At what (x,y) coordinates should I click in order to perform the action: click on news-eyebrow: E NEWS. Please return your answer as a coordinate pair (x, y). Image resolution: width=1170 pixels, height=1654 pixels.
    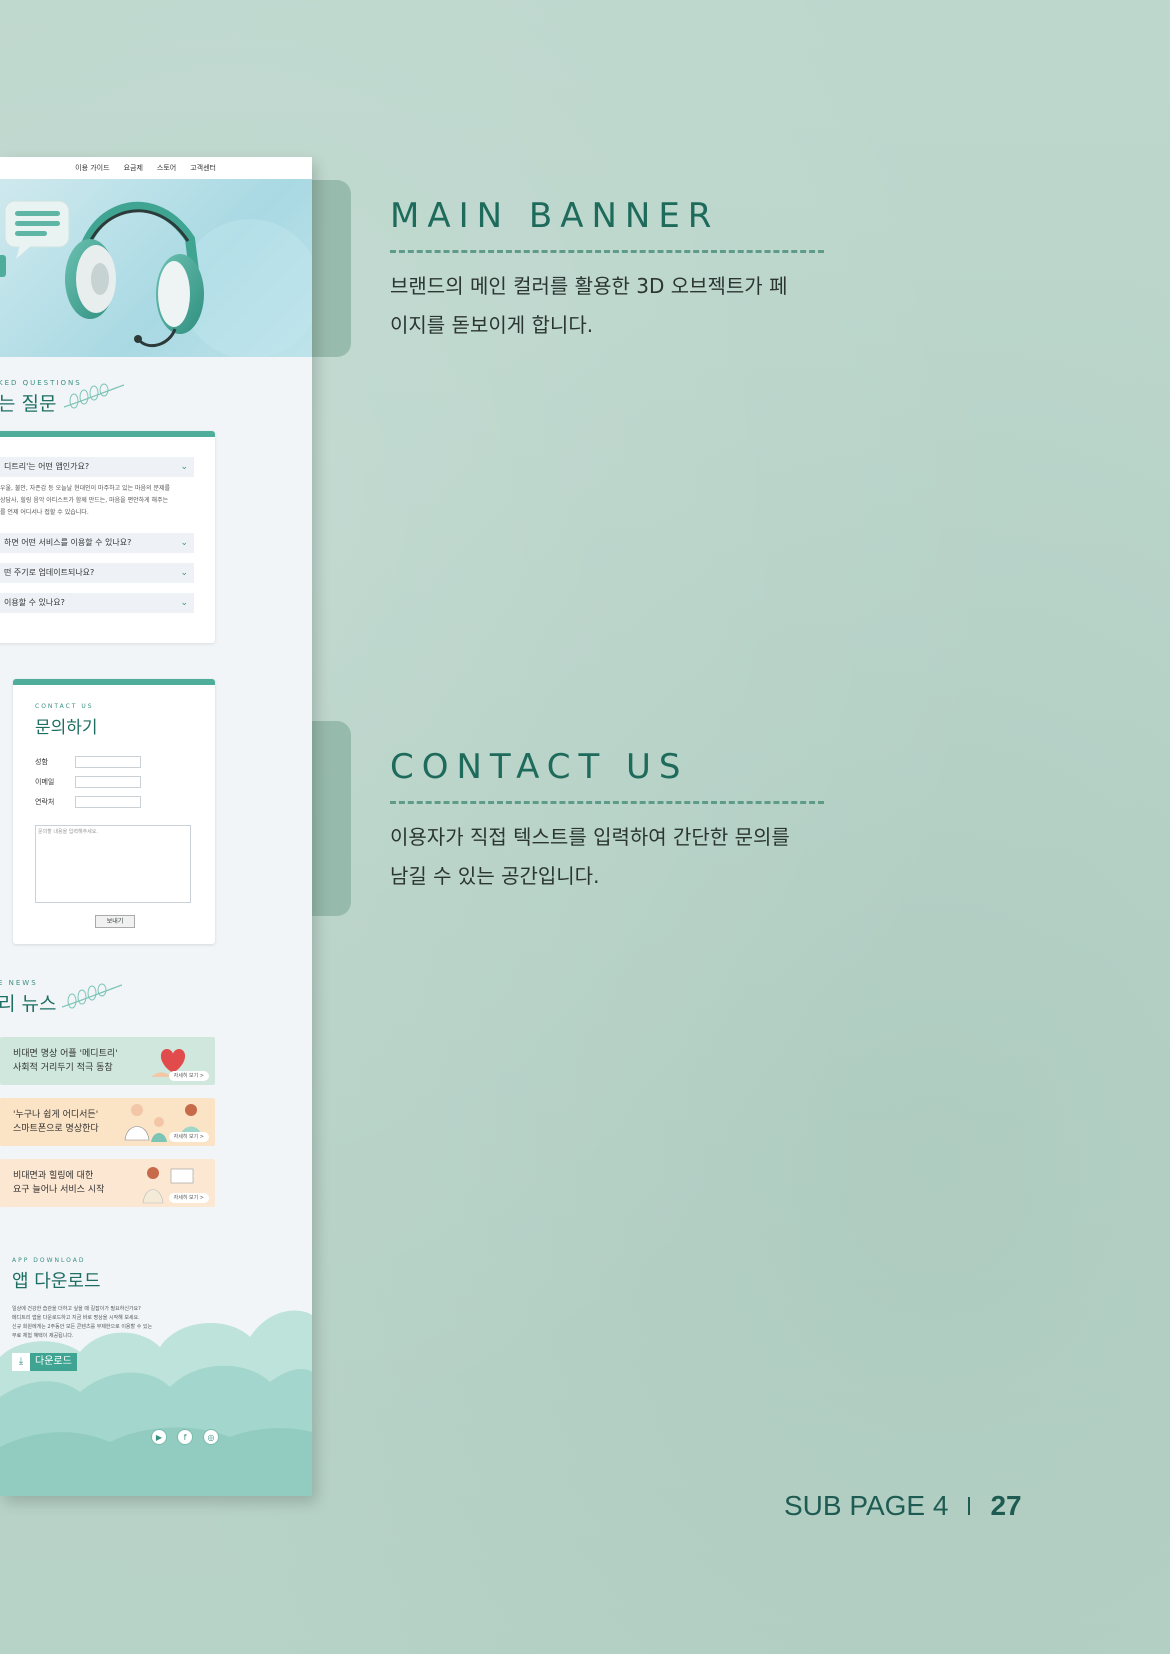
    Looking at the image, I should click on (19, 983).